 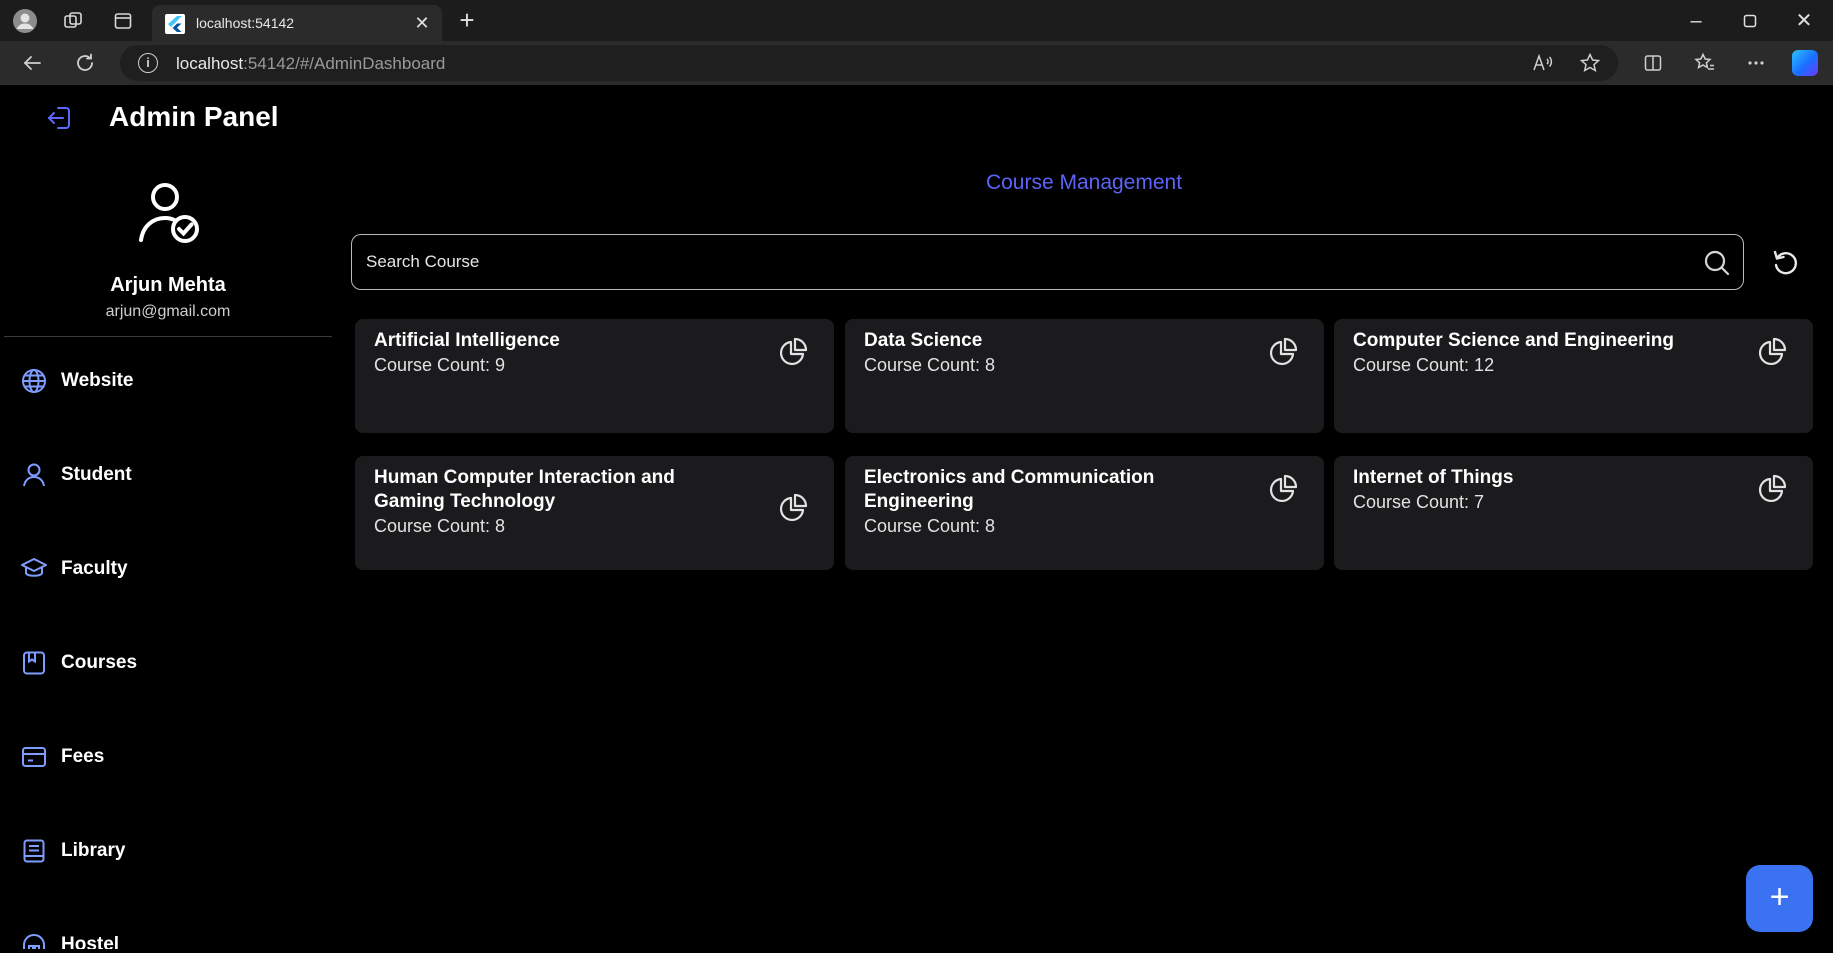 I want to click on person-icon, so click(x=34, y=475).